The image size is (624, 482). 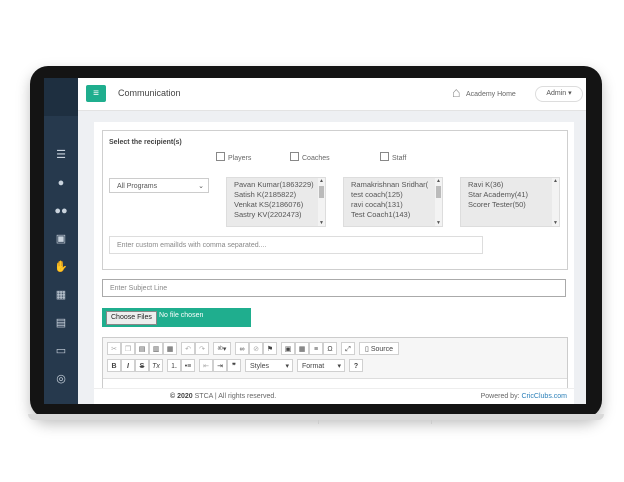 I want to click on cricclubs-link: CricClubs.com, so click(x=544, y=396).